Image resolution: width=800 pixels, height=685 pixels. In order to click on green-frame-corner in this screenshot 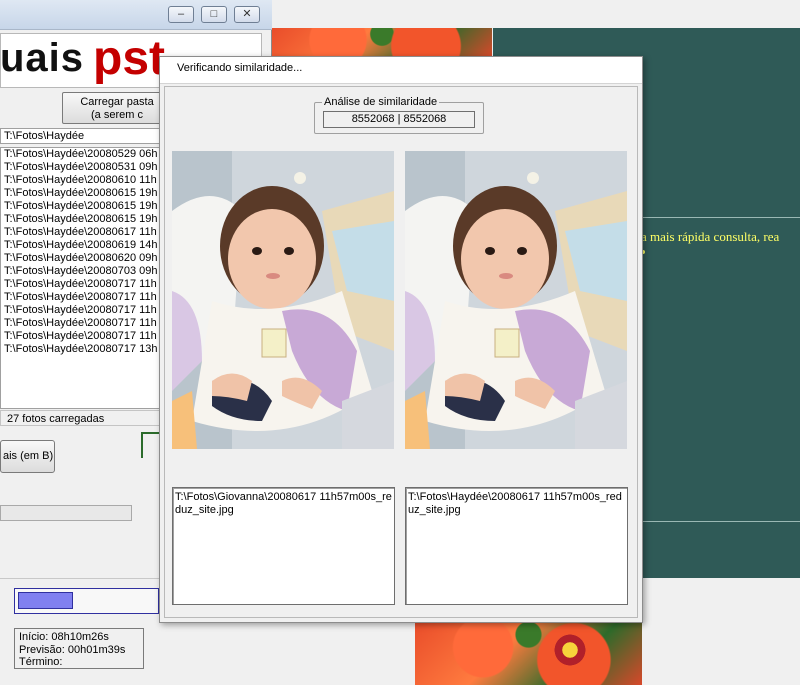, I will do `click(151, 445)`.